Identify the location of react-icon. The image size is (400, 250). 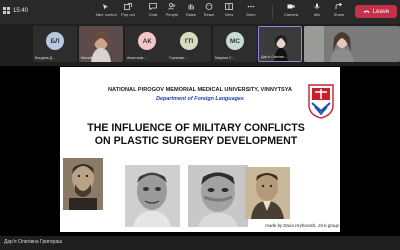
(209, 6).